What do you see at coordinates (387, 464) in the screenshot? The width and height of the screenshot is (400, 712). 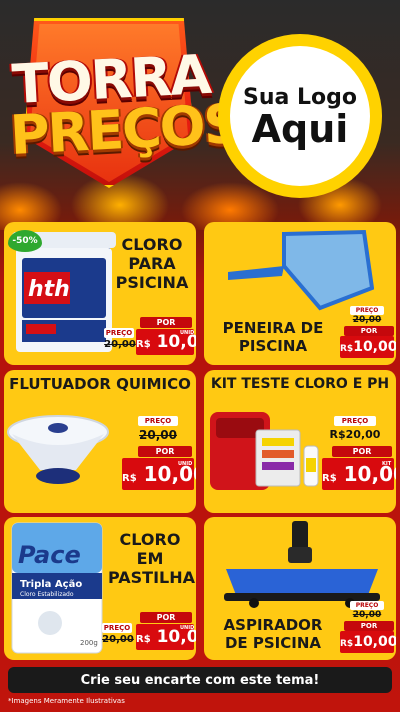 I see `unit-label: KIT` at bounding box center [387, 464].